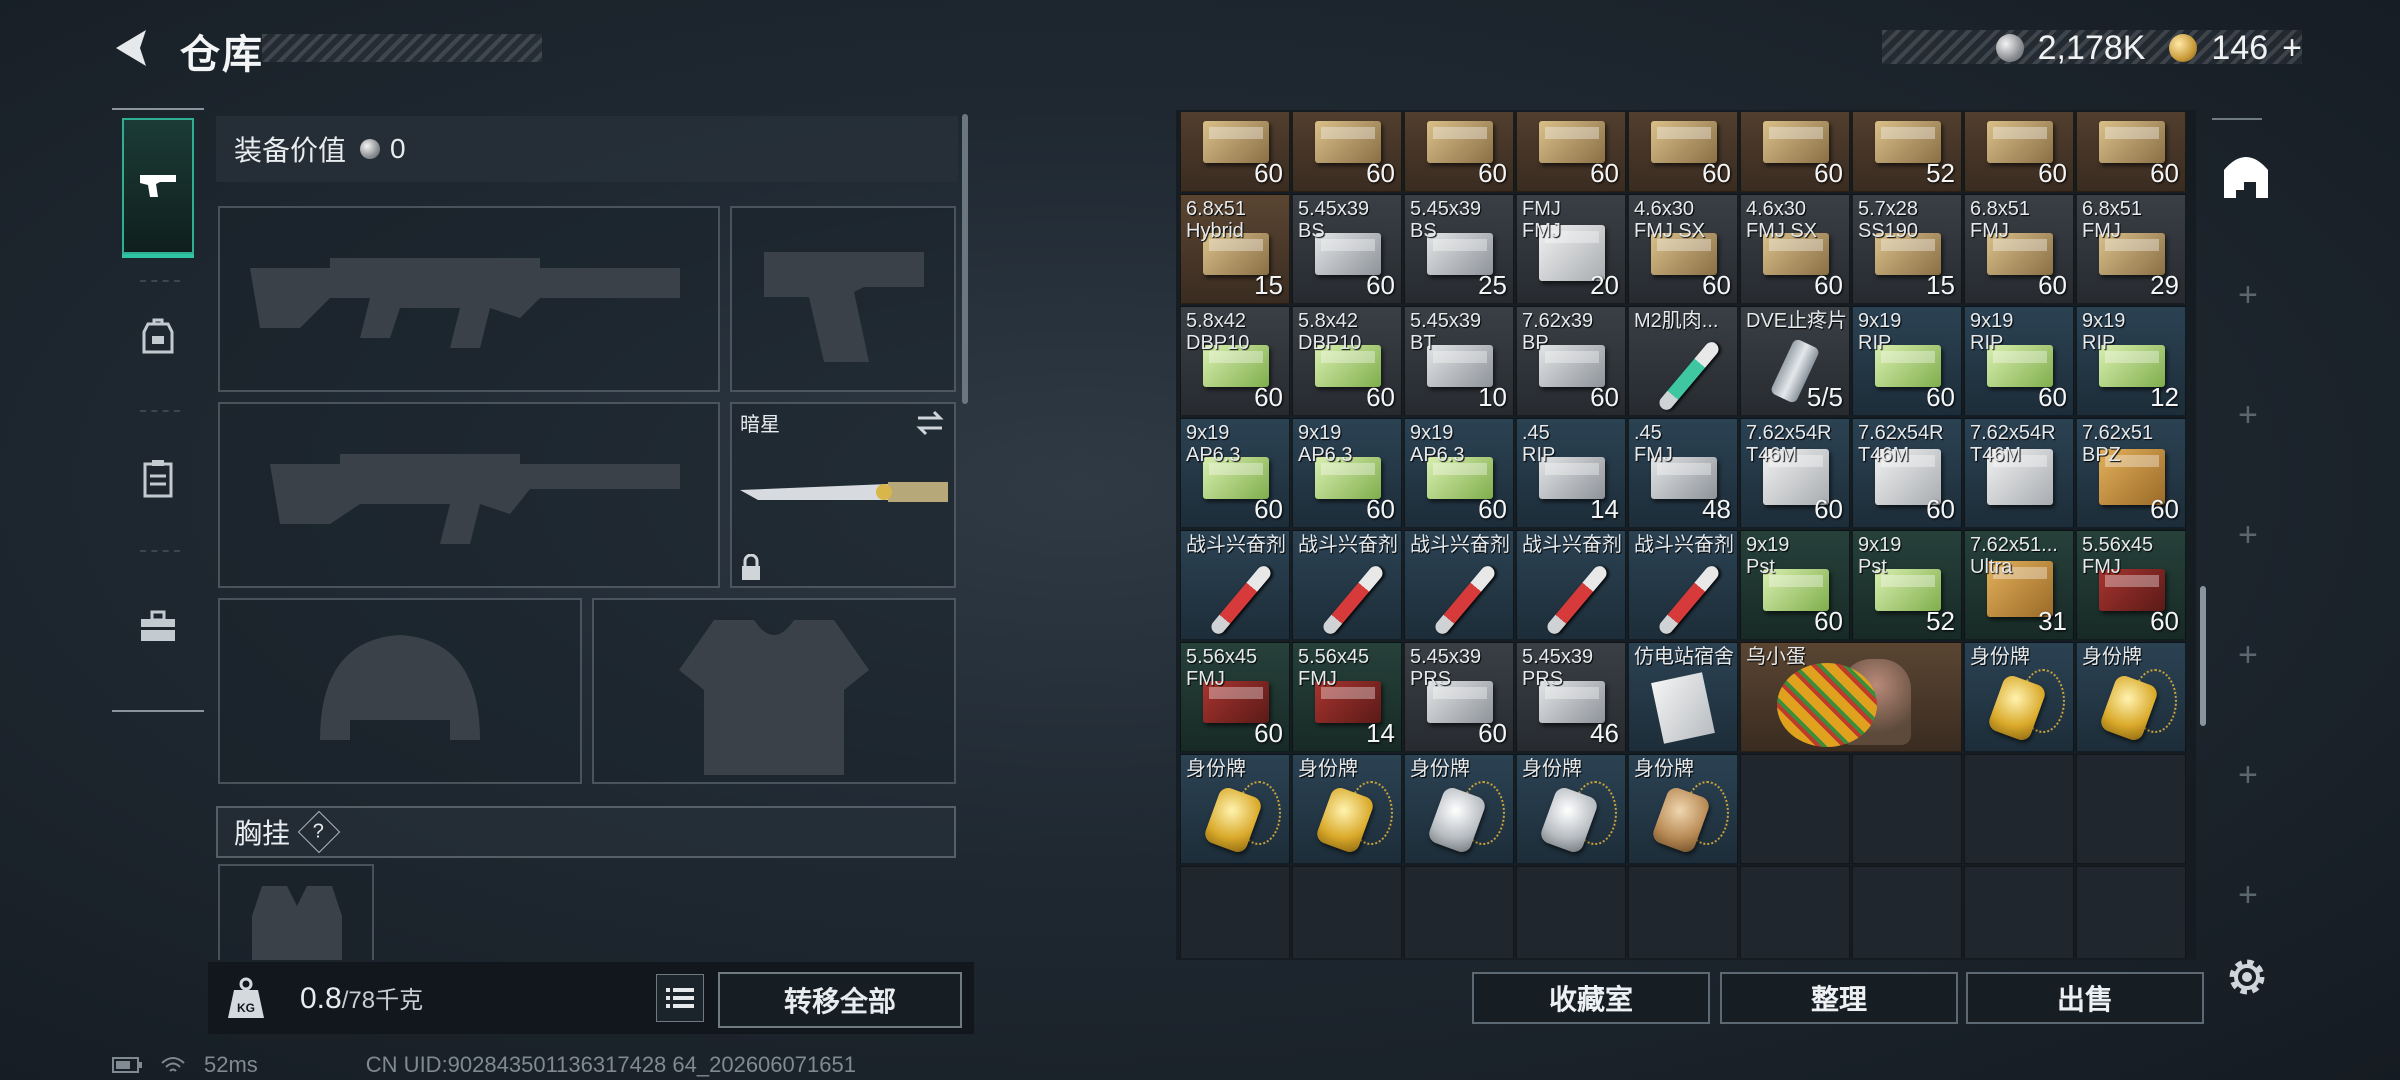  What do you see at coordinates (296, 912) in the screenshot?
I see `chest-rig-slot` at bounding box center [296, 912].